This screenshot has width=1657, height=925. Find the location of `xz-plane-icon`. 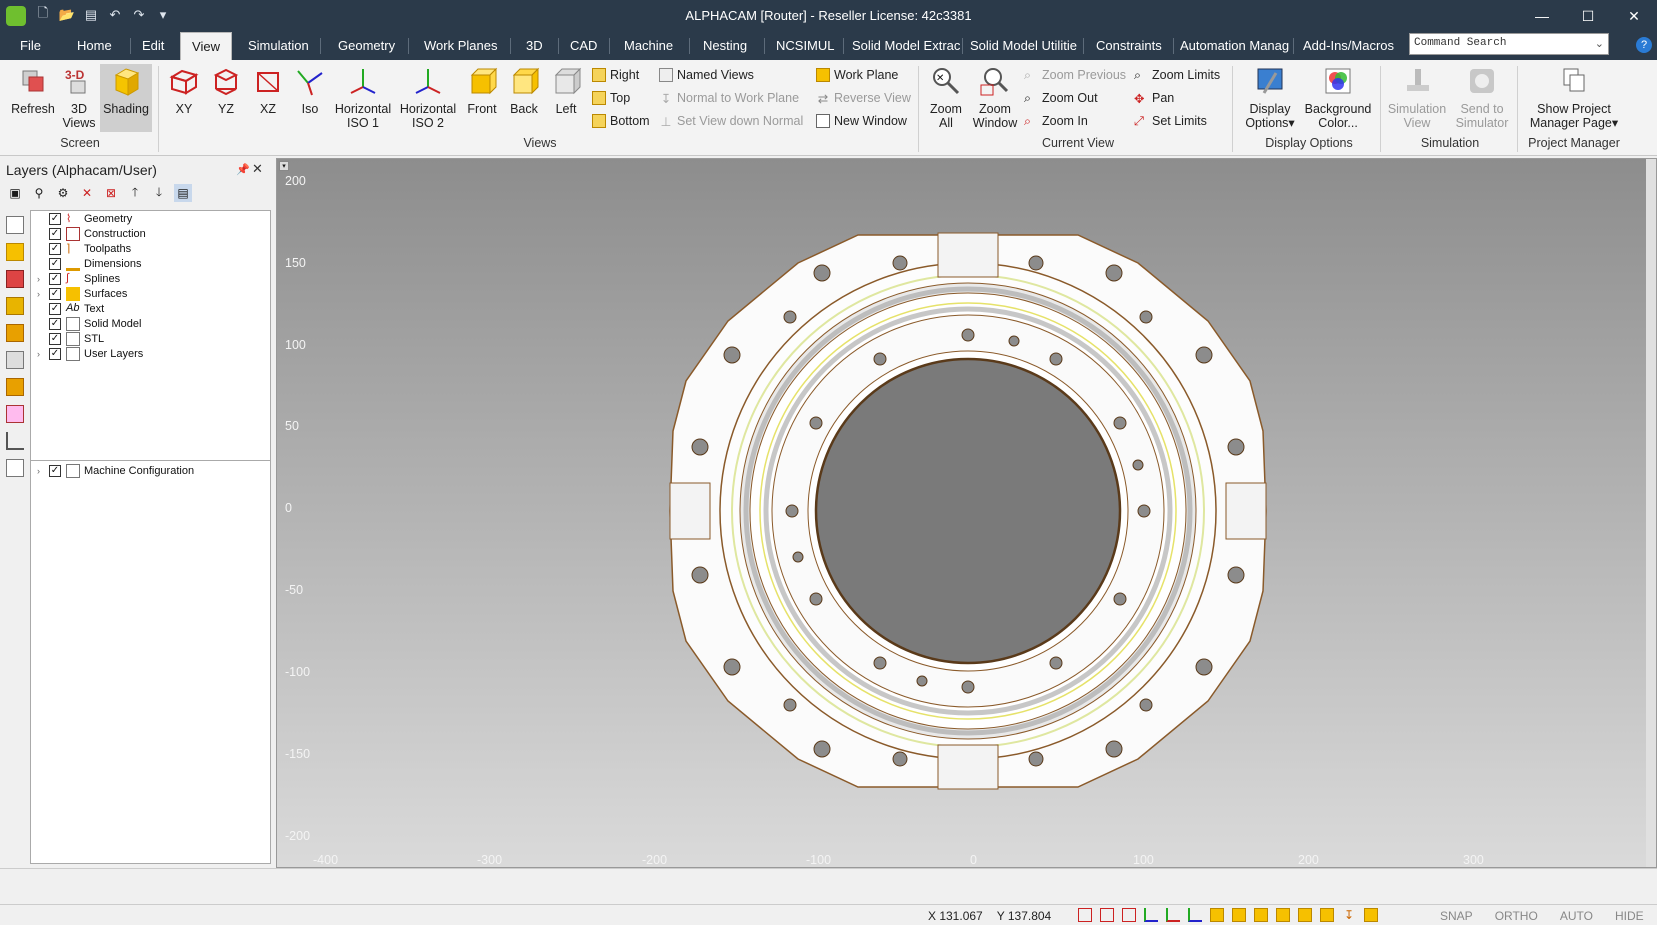

xz-plane-icon is located at coordinates (1129, 915).